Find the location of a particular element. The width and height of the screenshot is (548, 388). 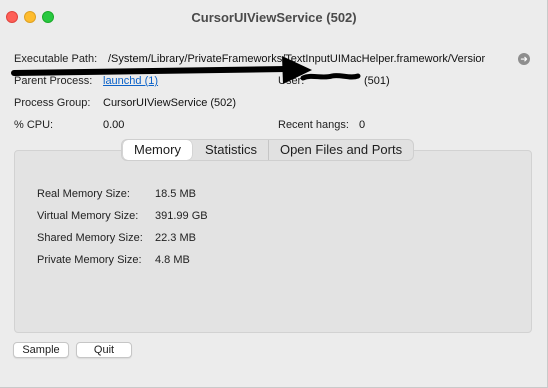

quit-button: Quit is located at coordinates (104, 350).